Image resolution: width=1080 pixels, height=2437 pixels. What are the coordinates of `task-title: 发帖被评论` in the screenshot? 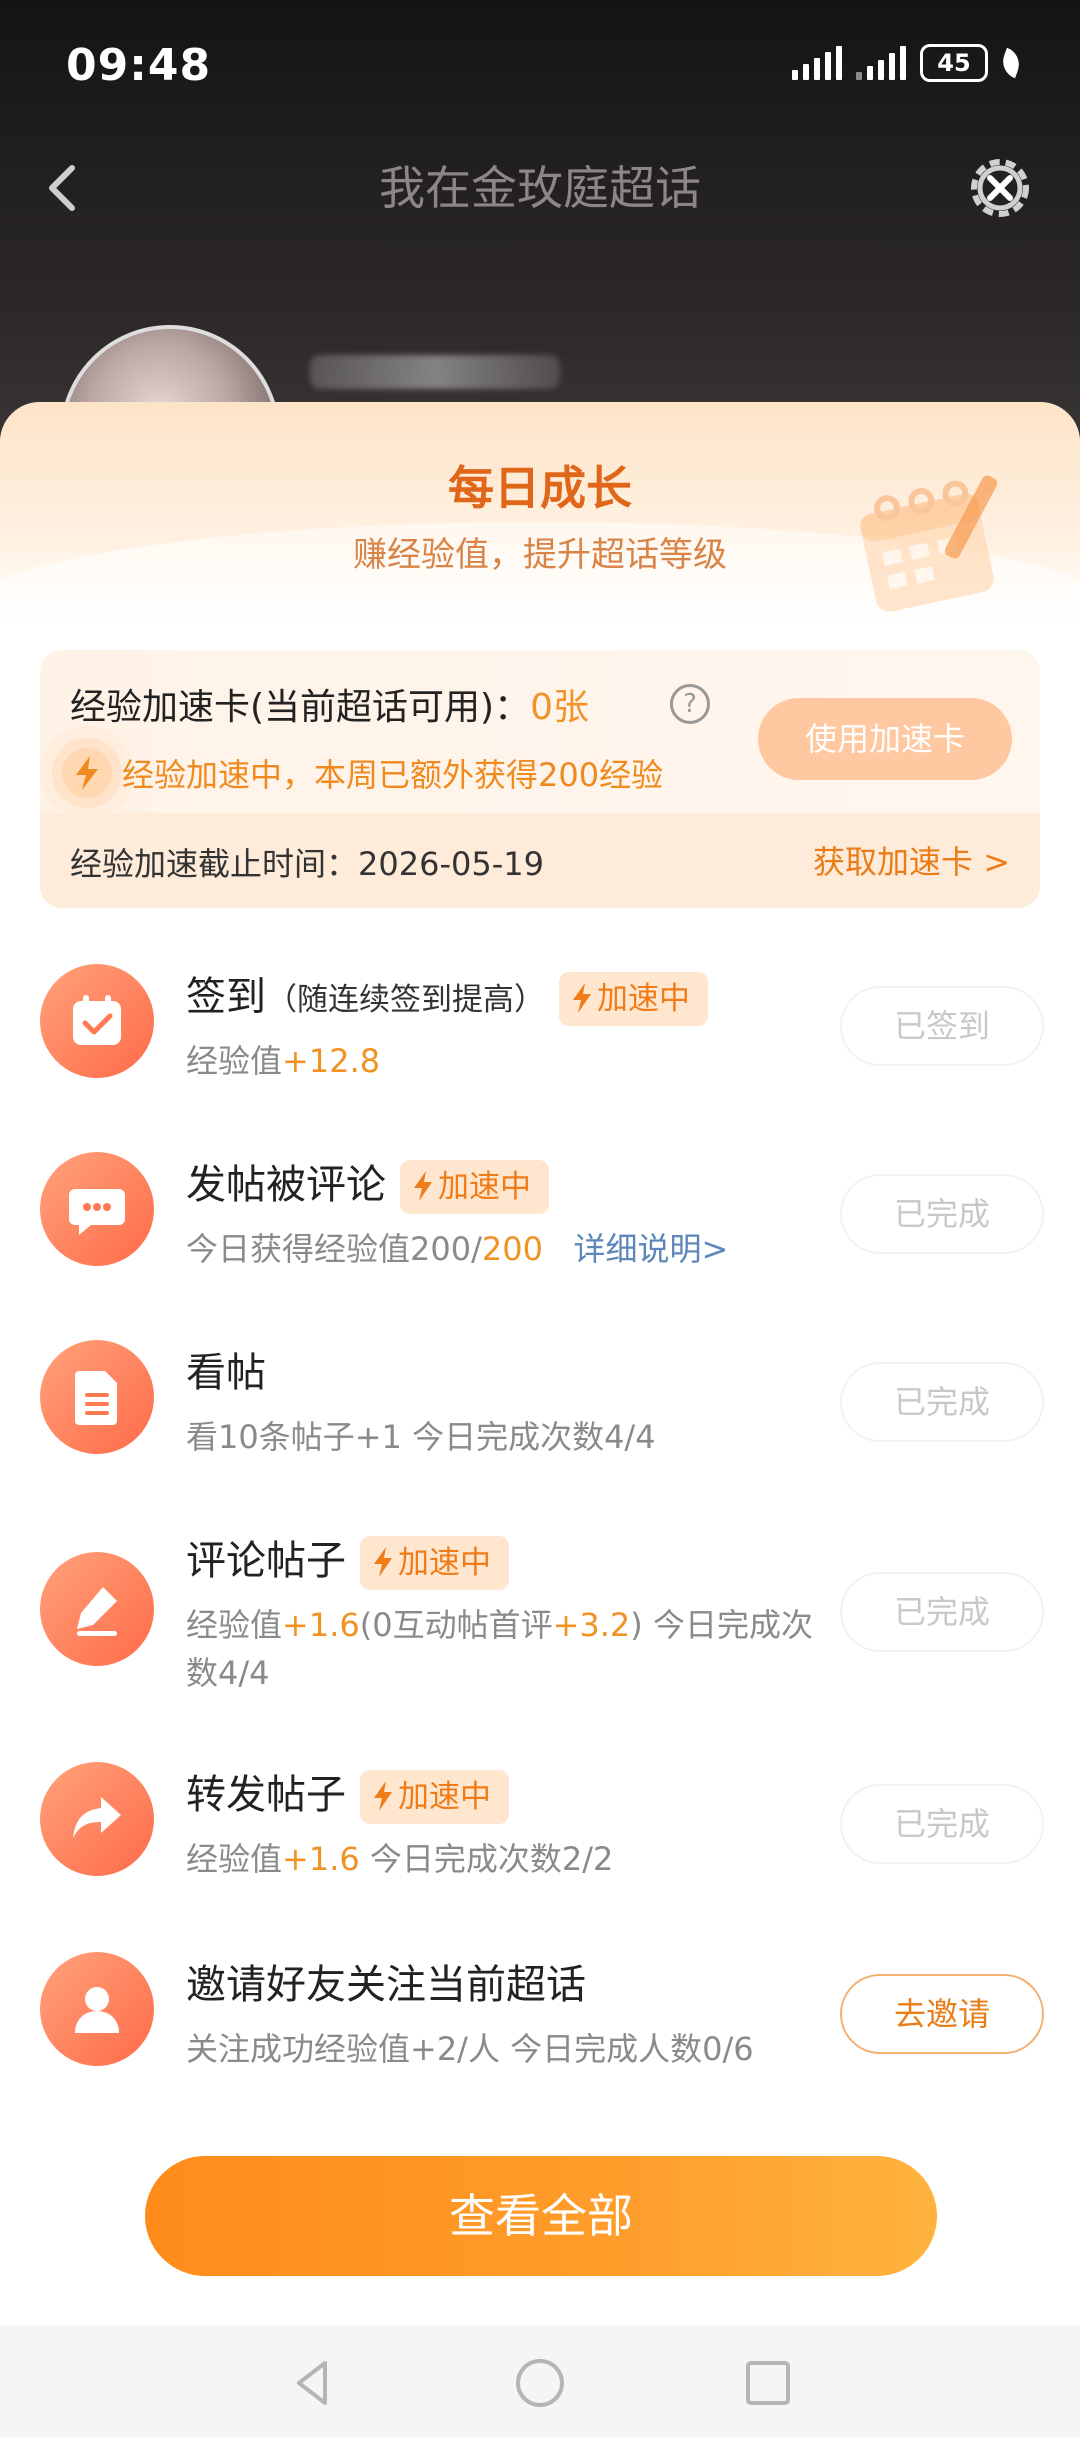 It's located at (286, 1185).